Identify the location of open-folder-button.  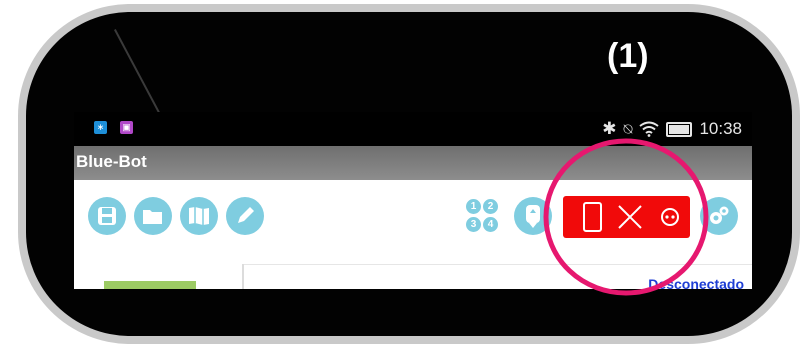
(153, 216).